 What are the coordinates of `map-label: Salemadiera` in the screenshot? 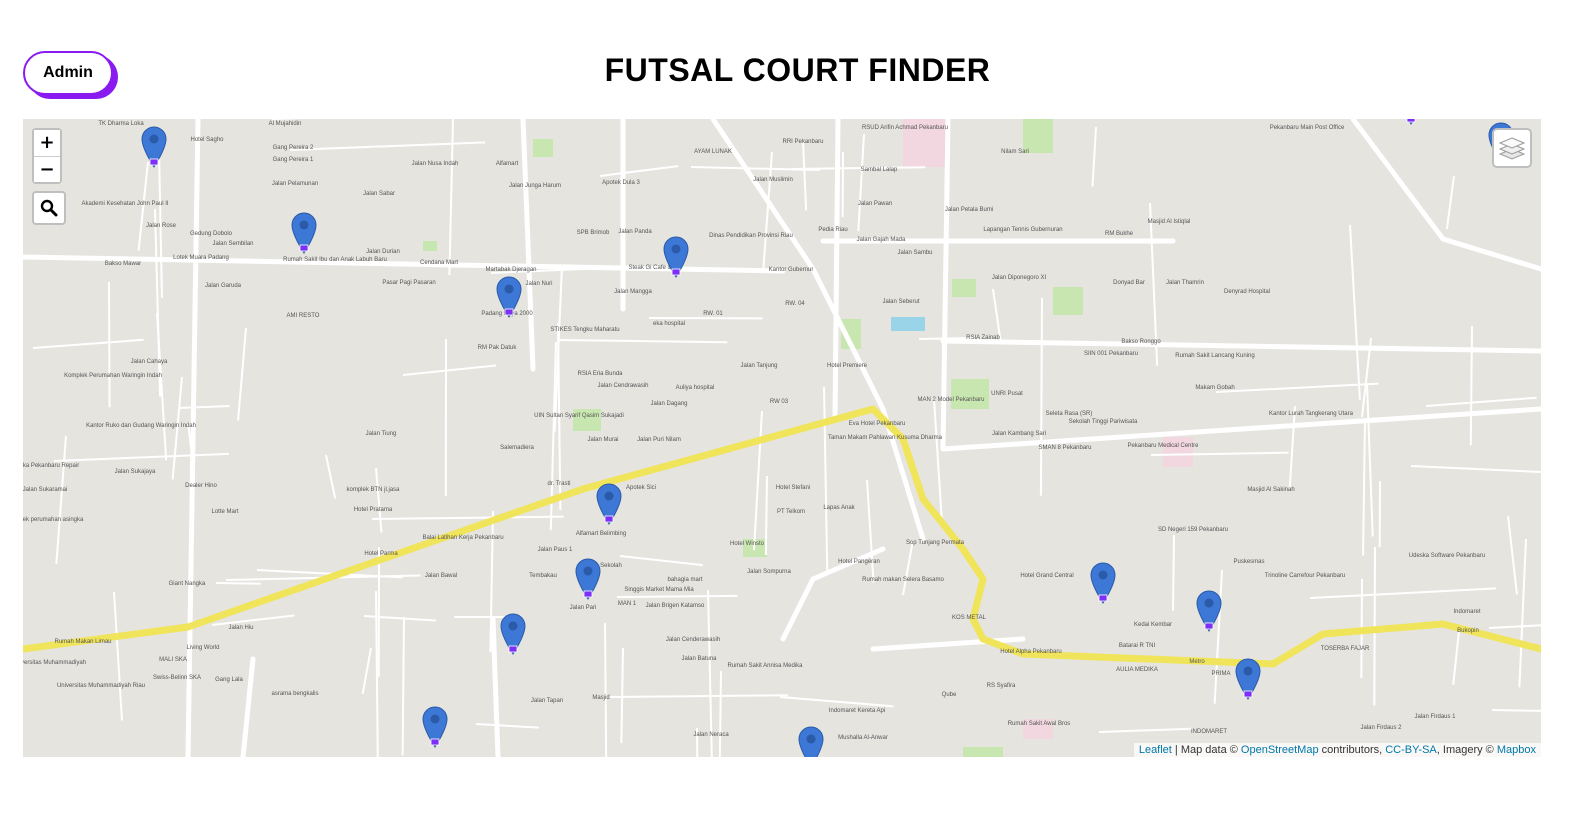 It's located at (517, 448).